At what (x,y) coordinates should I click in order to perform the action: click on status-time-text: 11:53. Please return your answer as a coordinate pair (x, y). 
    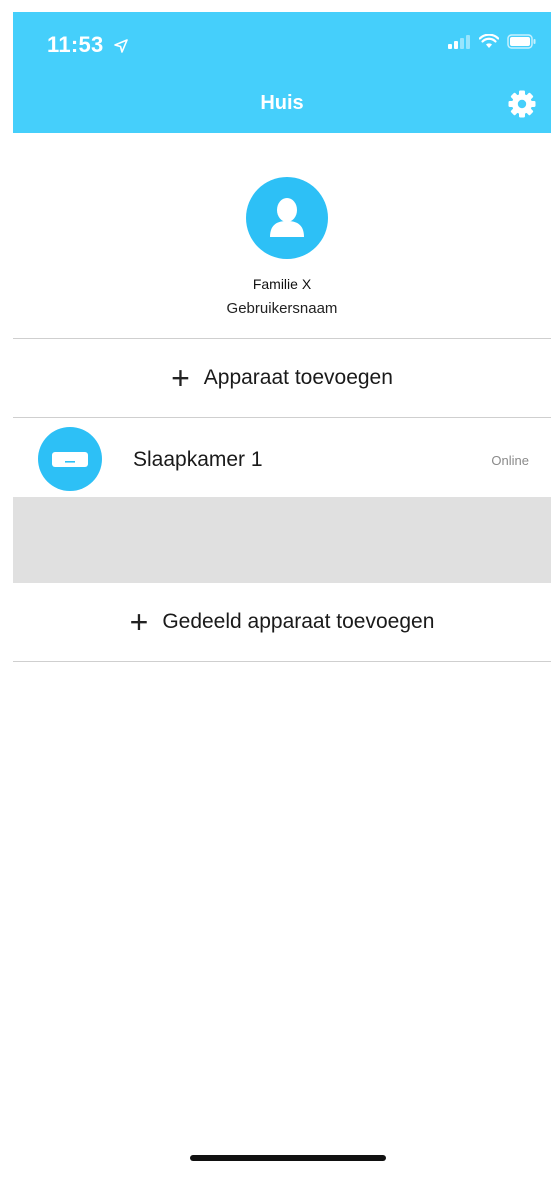
    Looking at the image, I should click on (75, 44).